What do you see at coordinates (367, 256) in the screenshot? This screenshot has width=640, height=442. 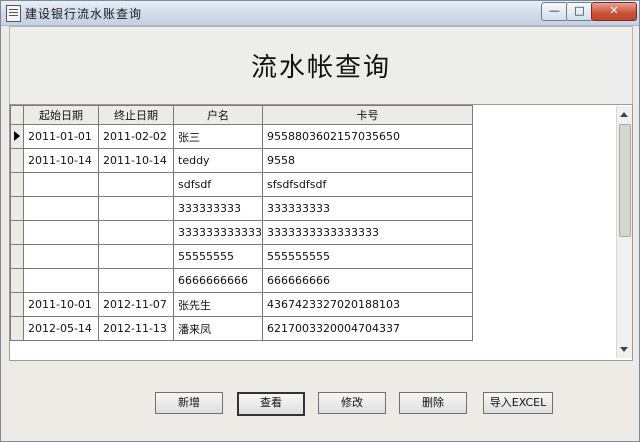 I see `cell-card-number: 555555555` at bounding box center [367, 256].